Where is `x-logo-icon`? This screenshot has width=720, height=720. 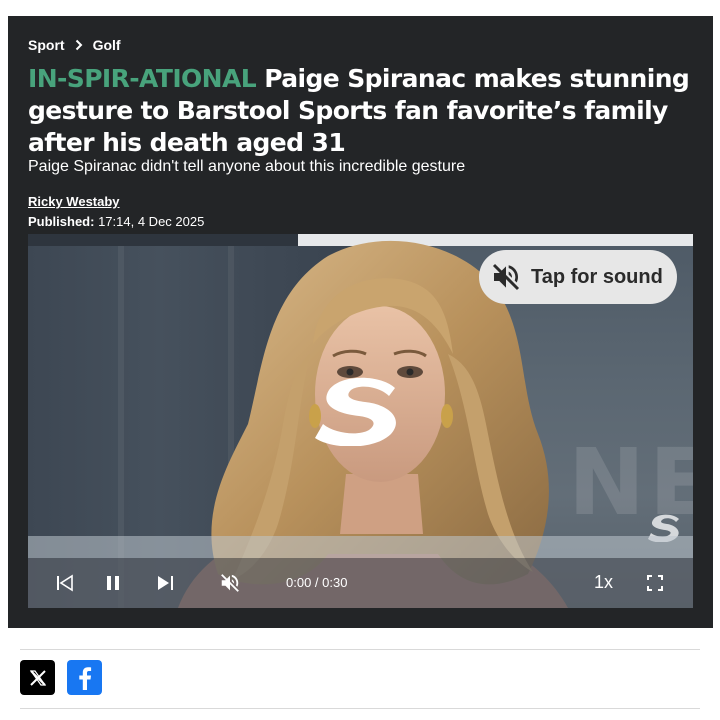 x-logo-icon is located at coordinates (37, 677).